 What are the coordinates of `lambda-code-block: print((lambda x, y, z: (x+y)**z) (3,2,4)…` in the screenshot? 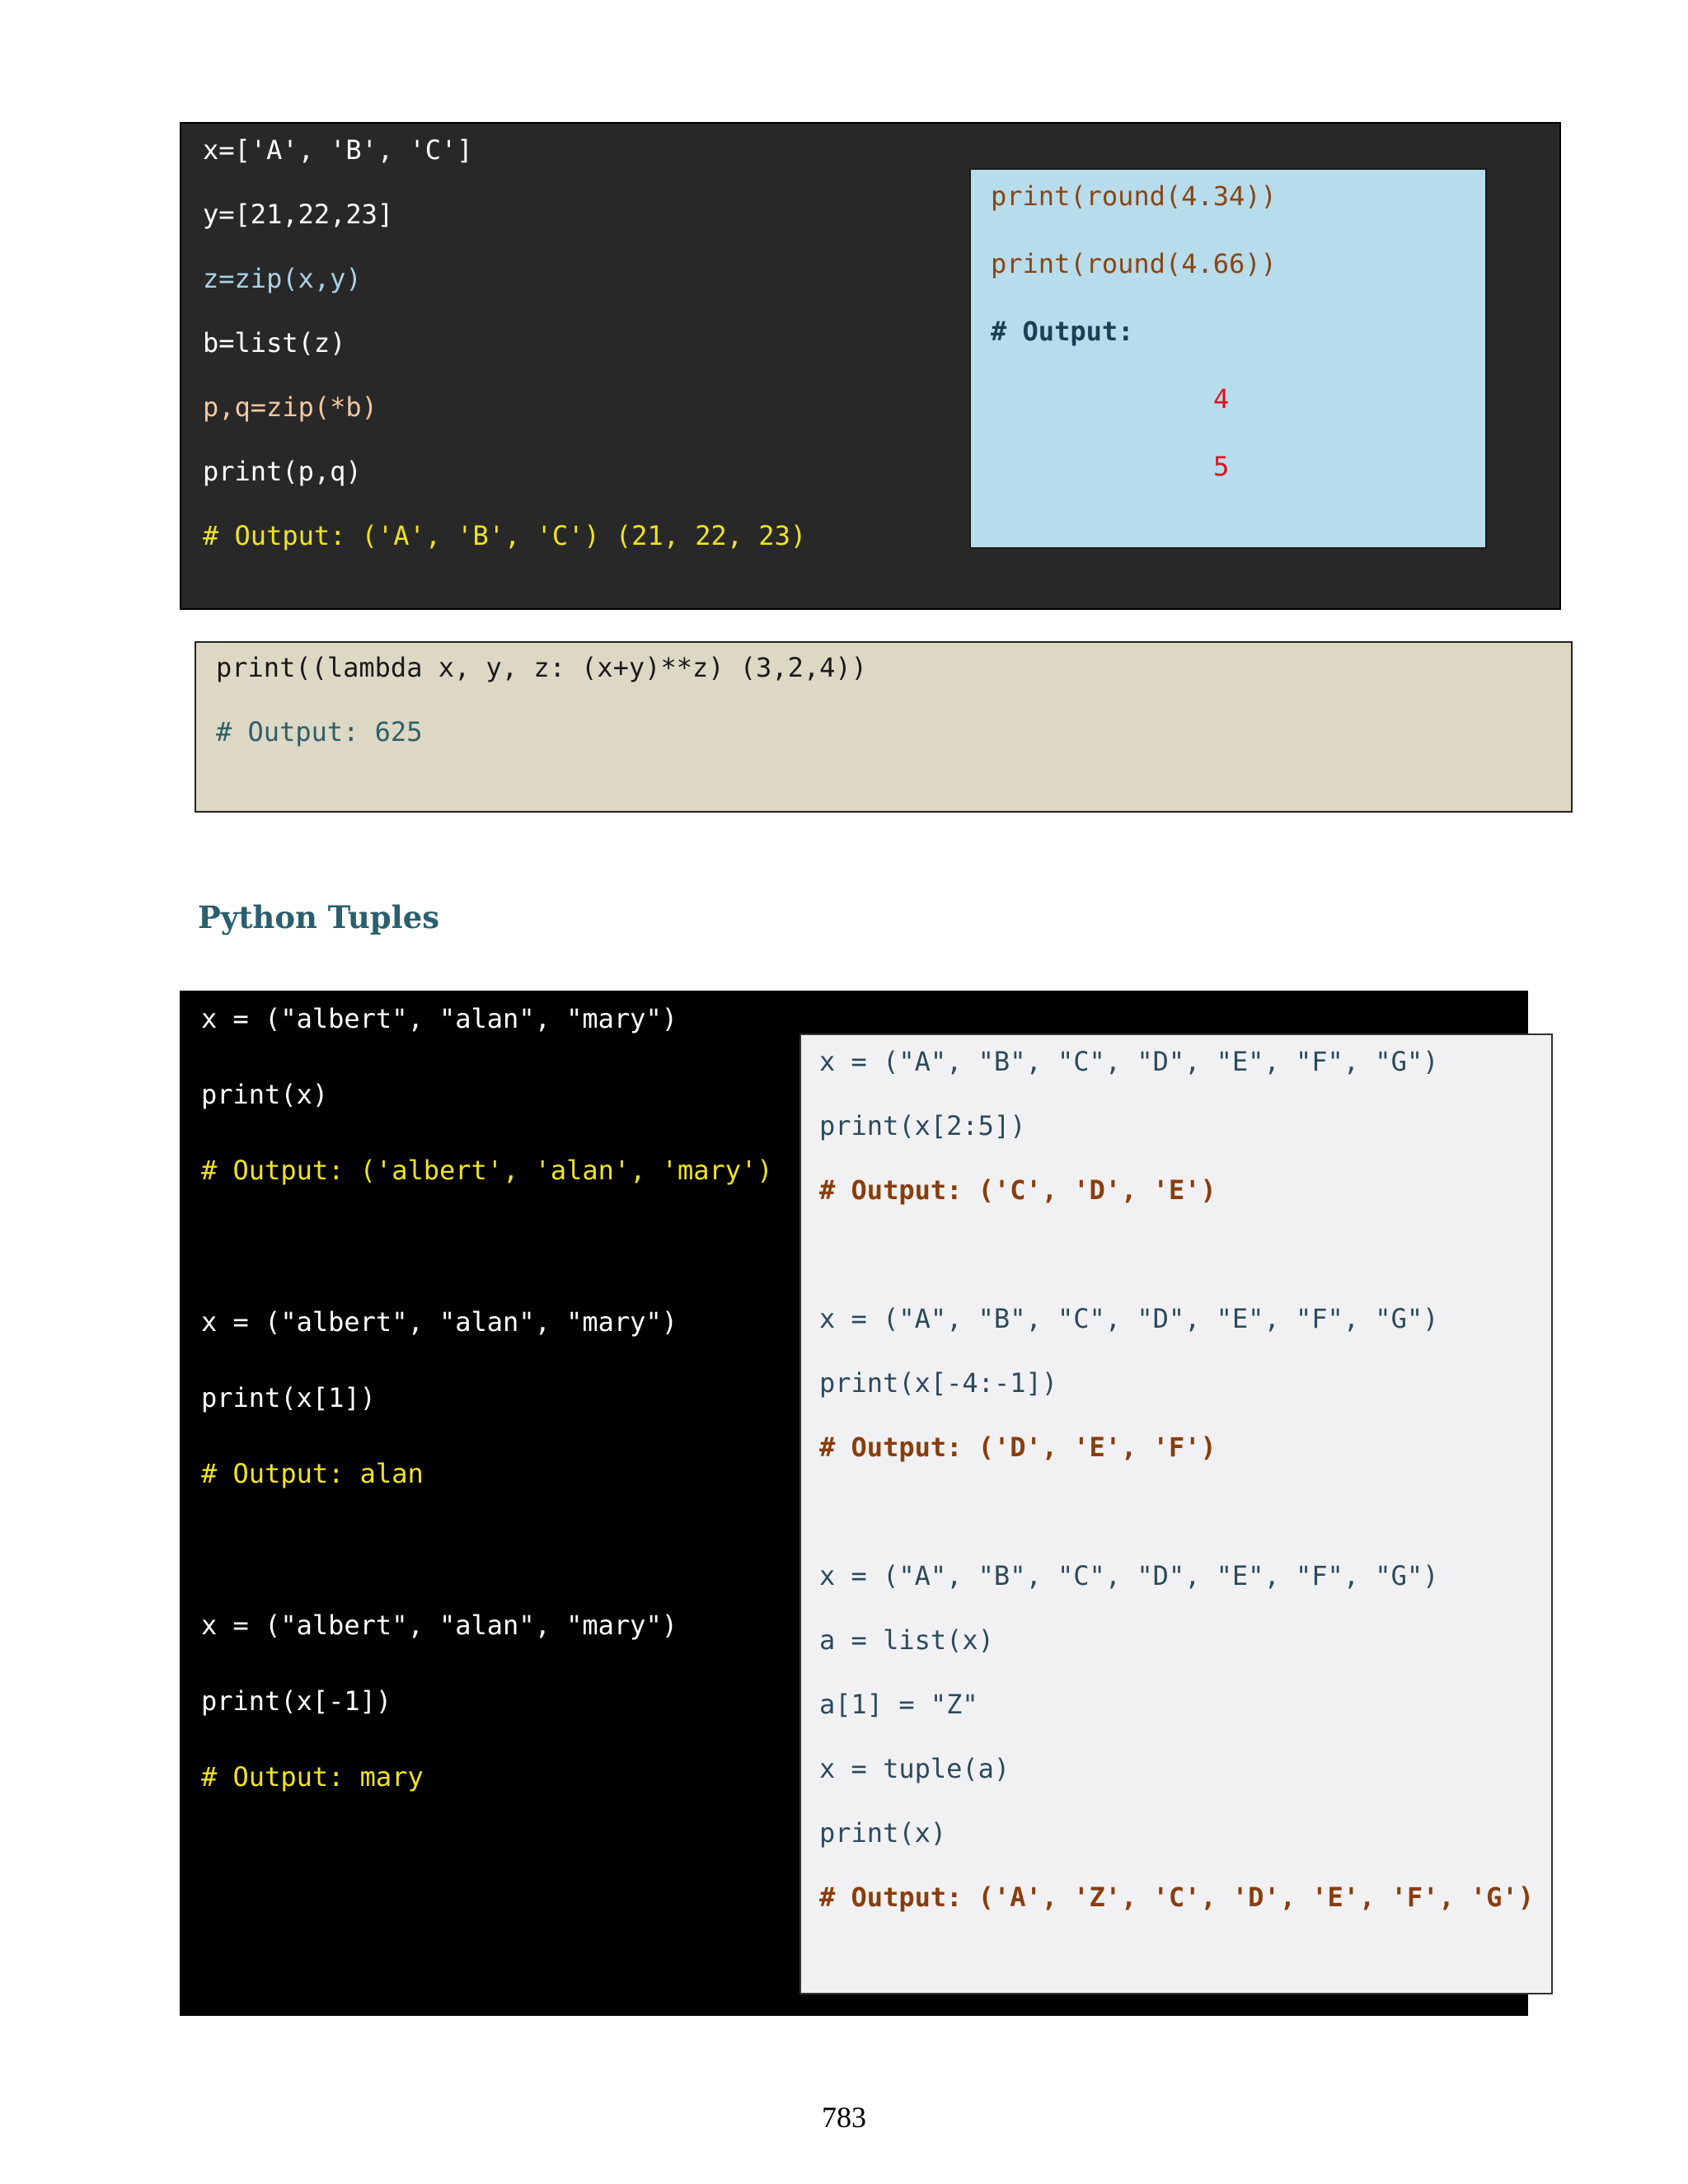 It's located at (884, 727).